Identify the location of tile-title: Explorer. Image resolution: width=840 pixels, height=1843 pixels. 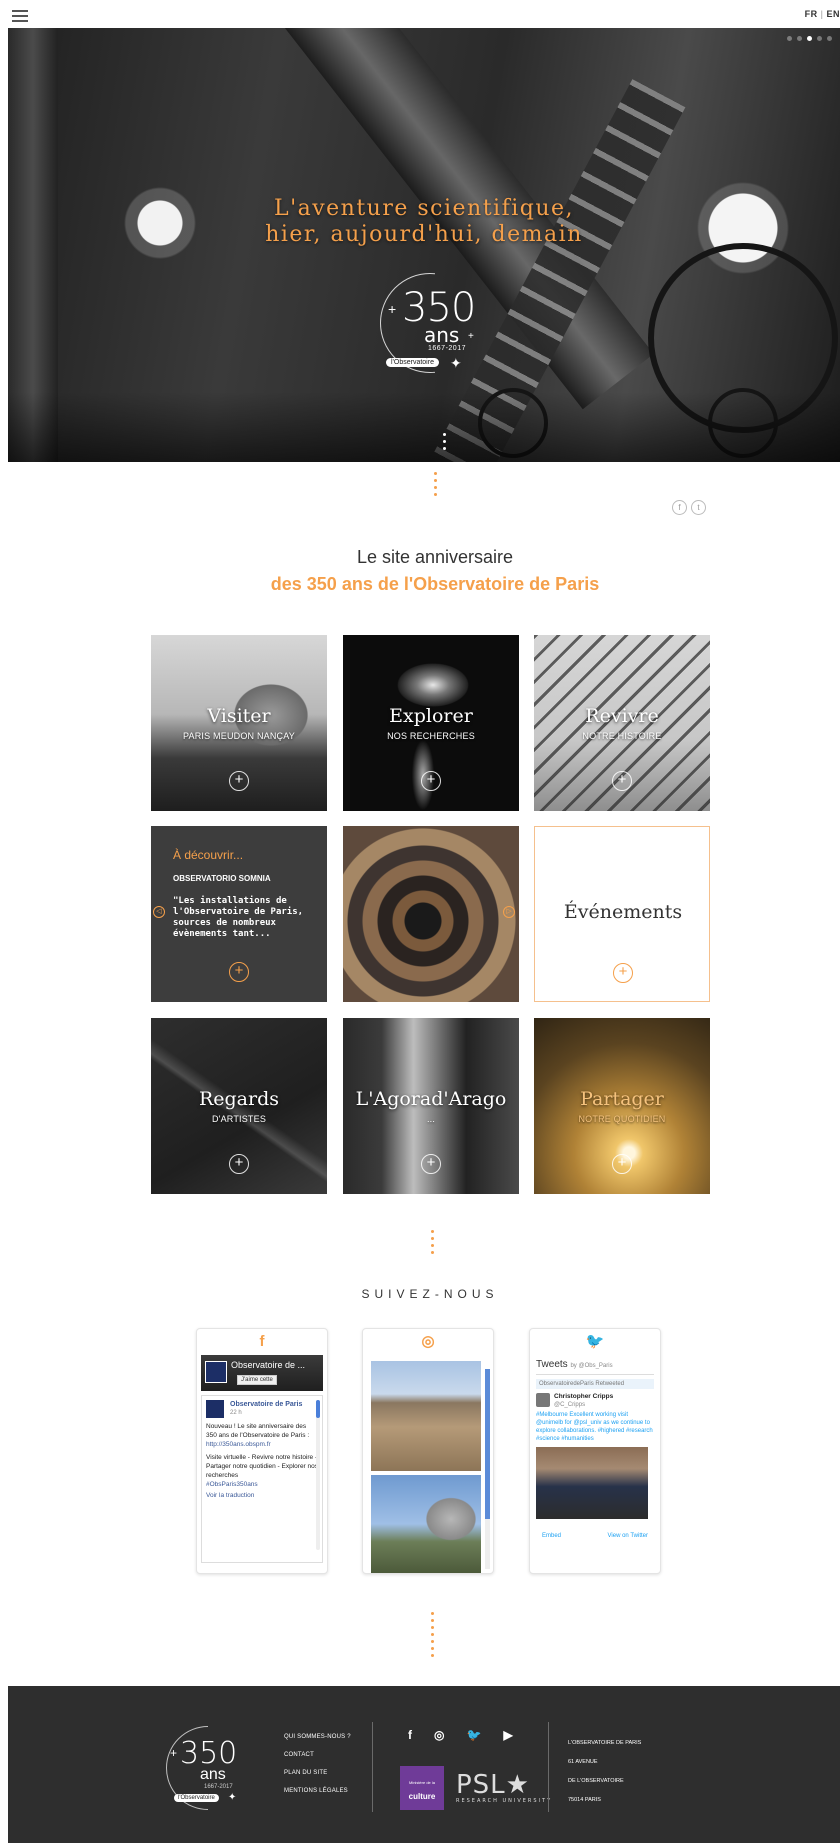
(431, 716).